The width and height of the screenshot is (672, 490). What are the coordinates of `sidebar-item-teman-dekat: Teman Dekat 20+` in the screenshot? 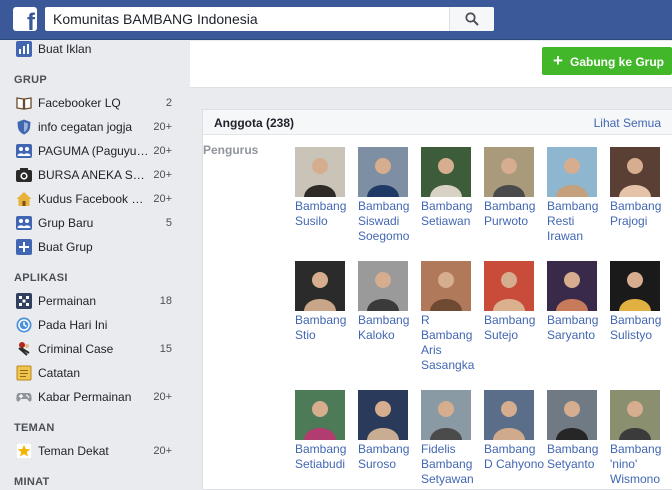 It's located at (94, 451).